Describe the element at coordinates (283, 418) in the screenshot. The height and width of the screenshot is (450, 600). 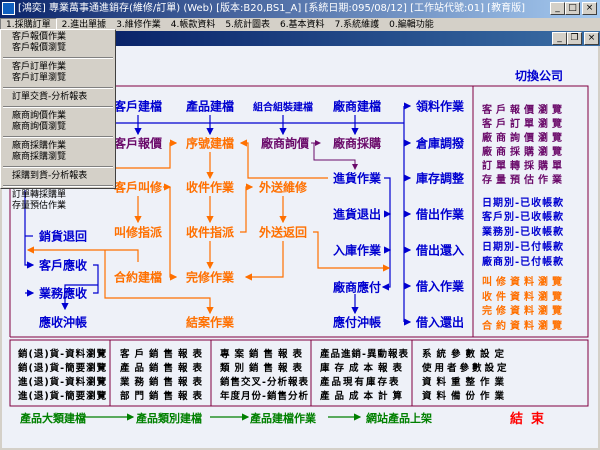
I see `product-master-op: 產品建檔作業` at that location.